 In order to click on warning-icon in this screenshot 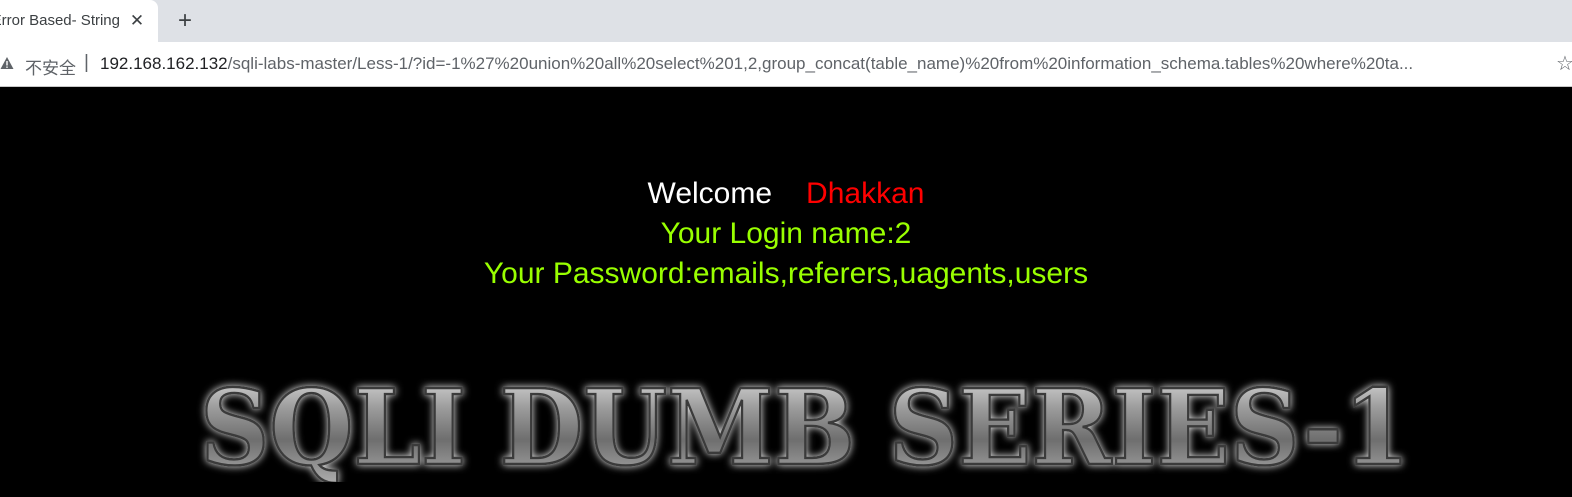, I will do `click(7, 63)`.